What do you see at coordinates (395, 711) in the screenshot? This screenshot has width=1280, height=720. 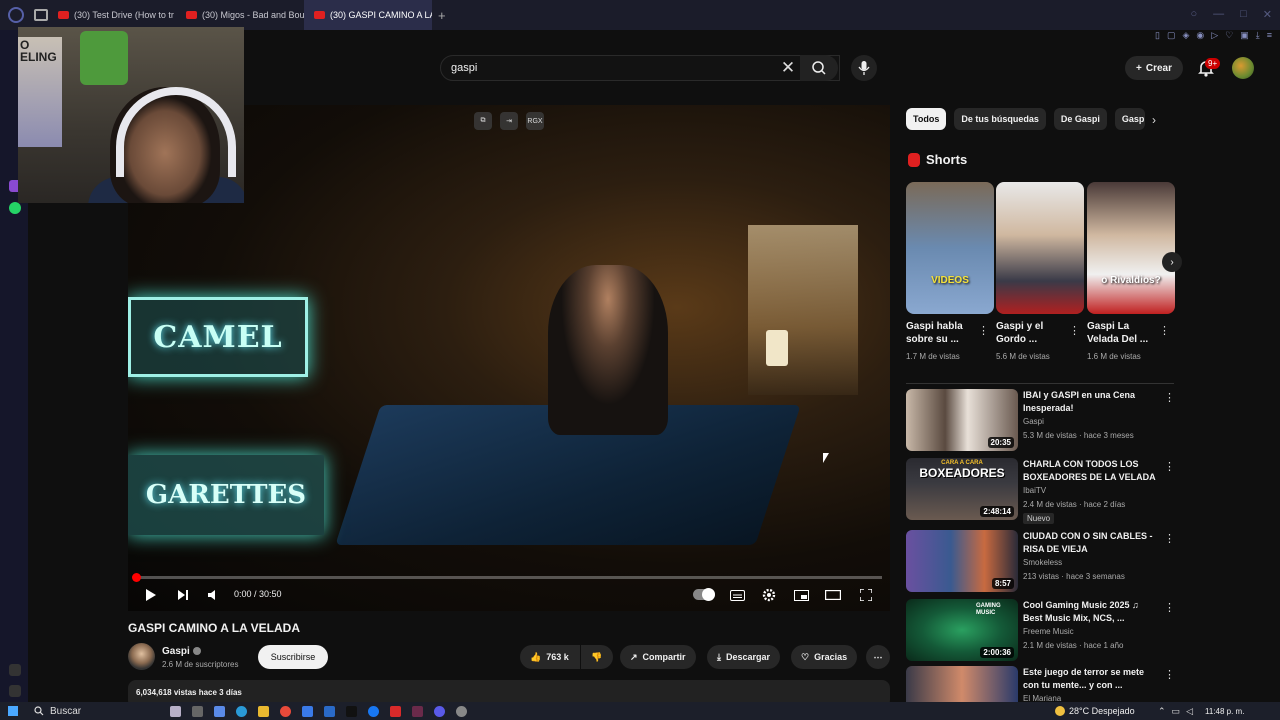 I see `taskbar-app-red-icon` at bounding box center [395, 711].